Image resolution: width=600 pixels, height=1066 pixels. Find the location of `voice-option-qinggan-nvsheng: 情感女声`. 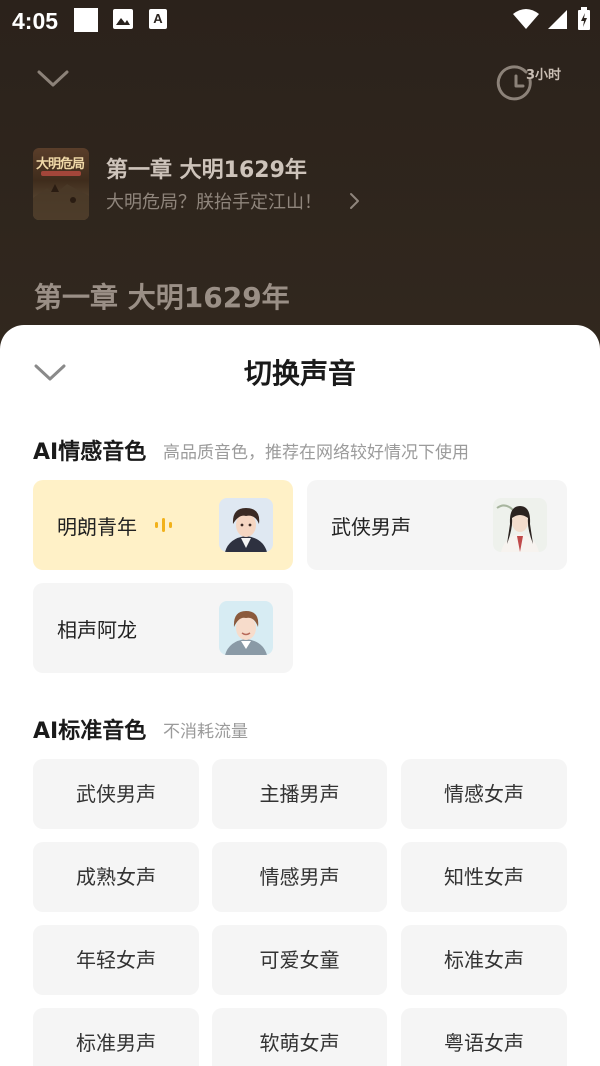

voice-option-qinggan-nvsheng: 情感女声 is located at coordinates (484, 794).